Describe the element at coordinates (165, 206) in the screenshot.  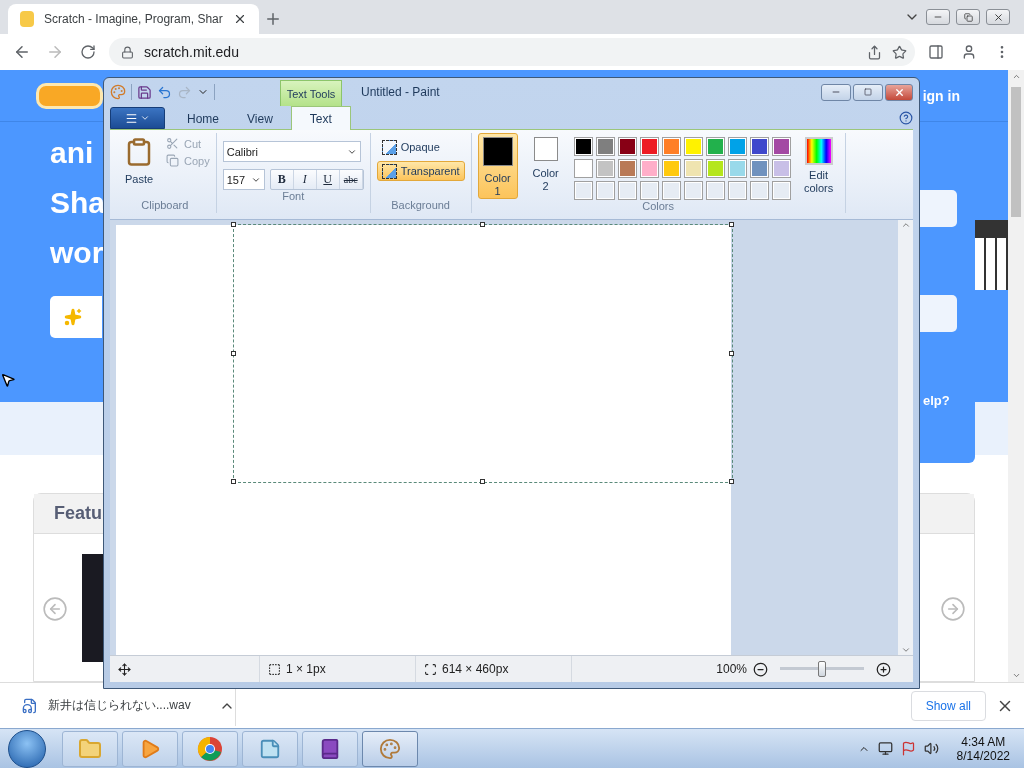
I see `group-label: Clipboard` at that location.